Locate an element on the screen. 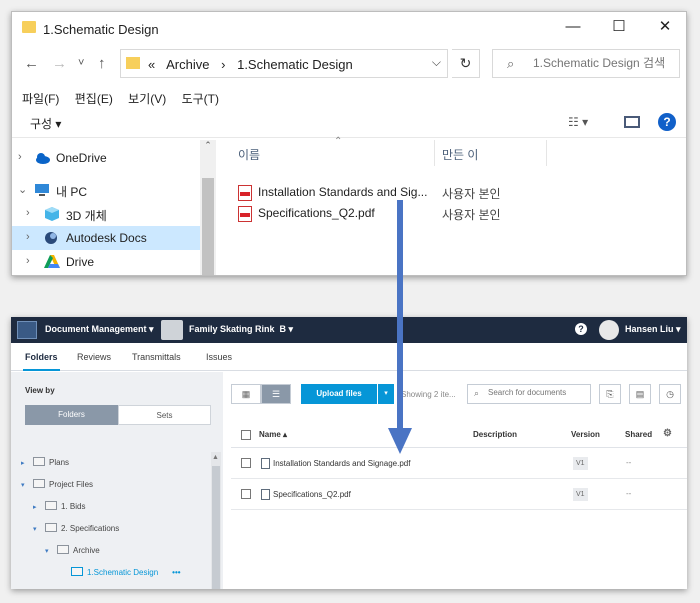 The height and width of the screenshot is (603, 700). organize-button: 구성 ▾ is located at coordinates (45, 123).